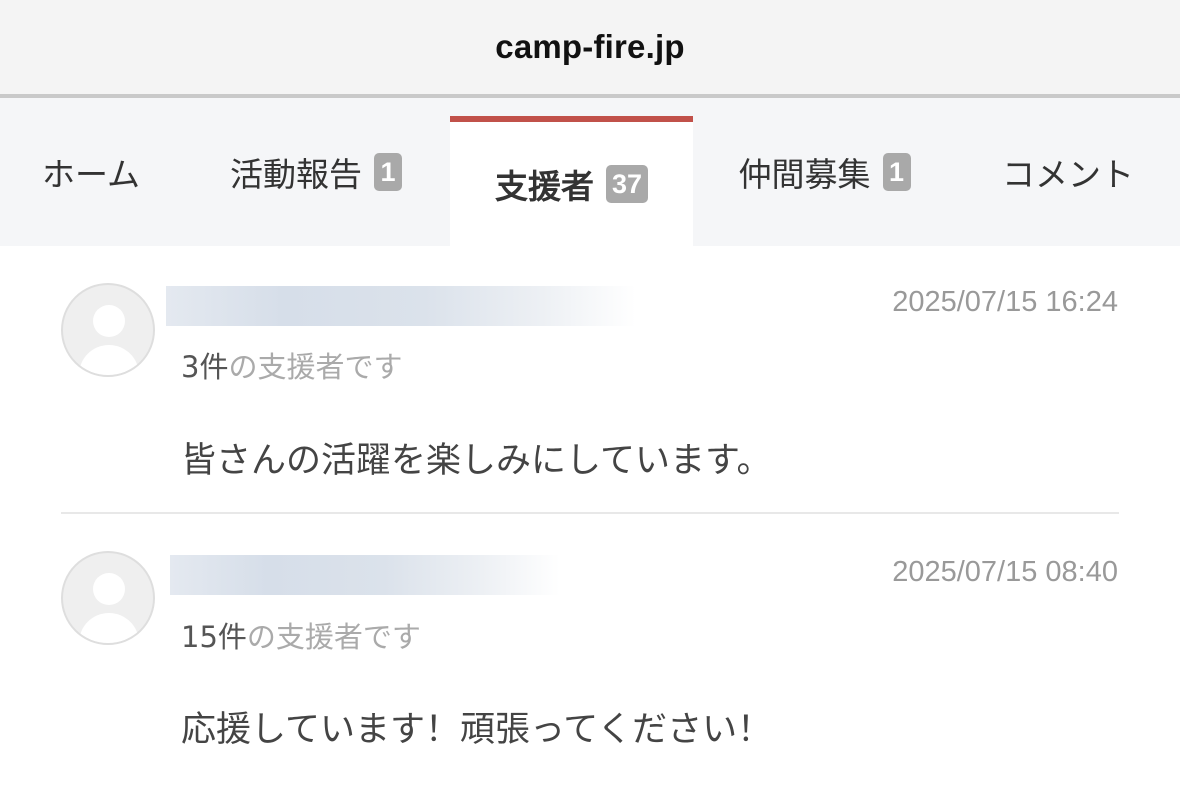  Describe the element at coordinates (804, 174) in the screenshot. I see `tab-member-recruitment-label: 仲間募集` at that location.